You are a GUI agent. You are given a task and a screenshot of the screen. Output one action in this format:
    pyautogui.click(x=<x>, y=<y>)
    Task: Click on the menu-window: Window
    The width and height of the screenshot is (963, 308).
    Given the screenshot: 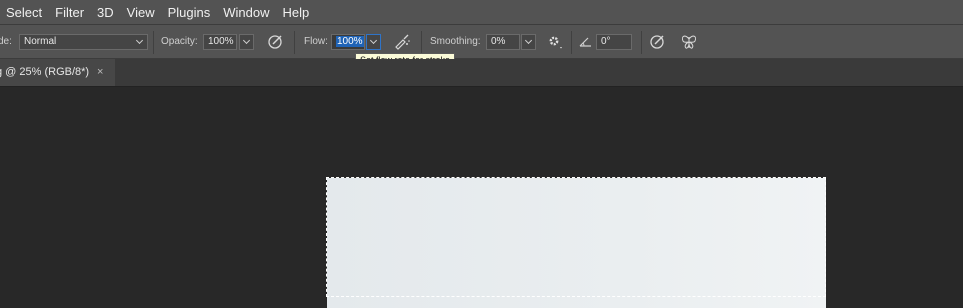 What is the action you would take?
    pyautogui.click(x=246, y=12)
    